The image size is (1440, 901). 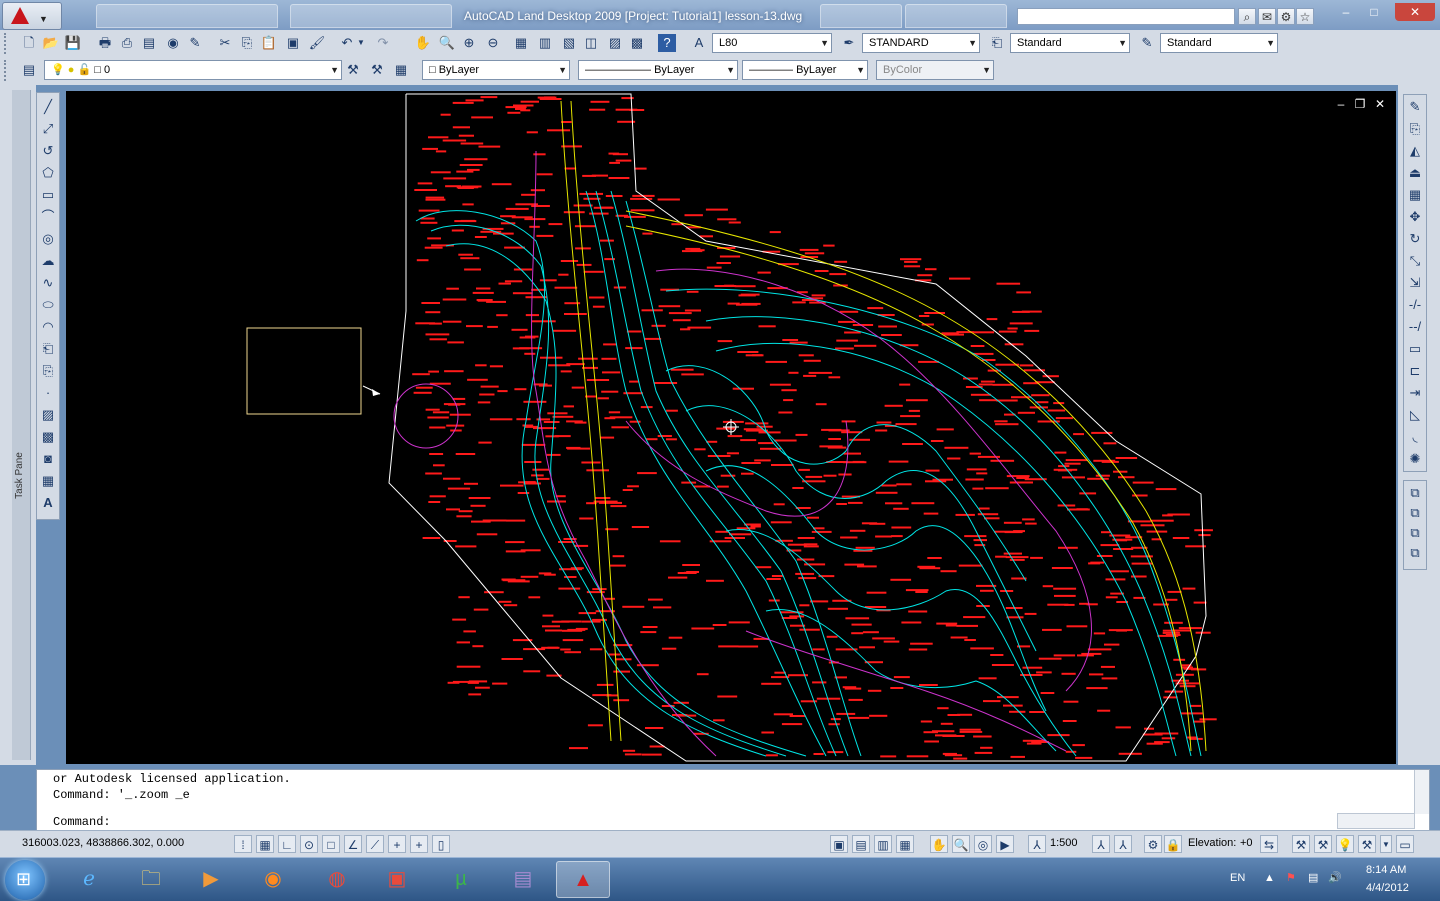 What do you see at coordinates (48, 371) in the screenshot?
I see `make-block-icon: ⎘` at bounding box center [48, 371].